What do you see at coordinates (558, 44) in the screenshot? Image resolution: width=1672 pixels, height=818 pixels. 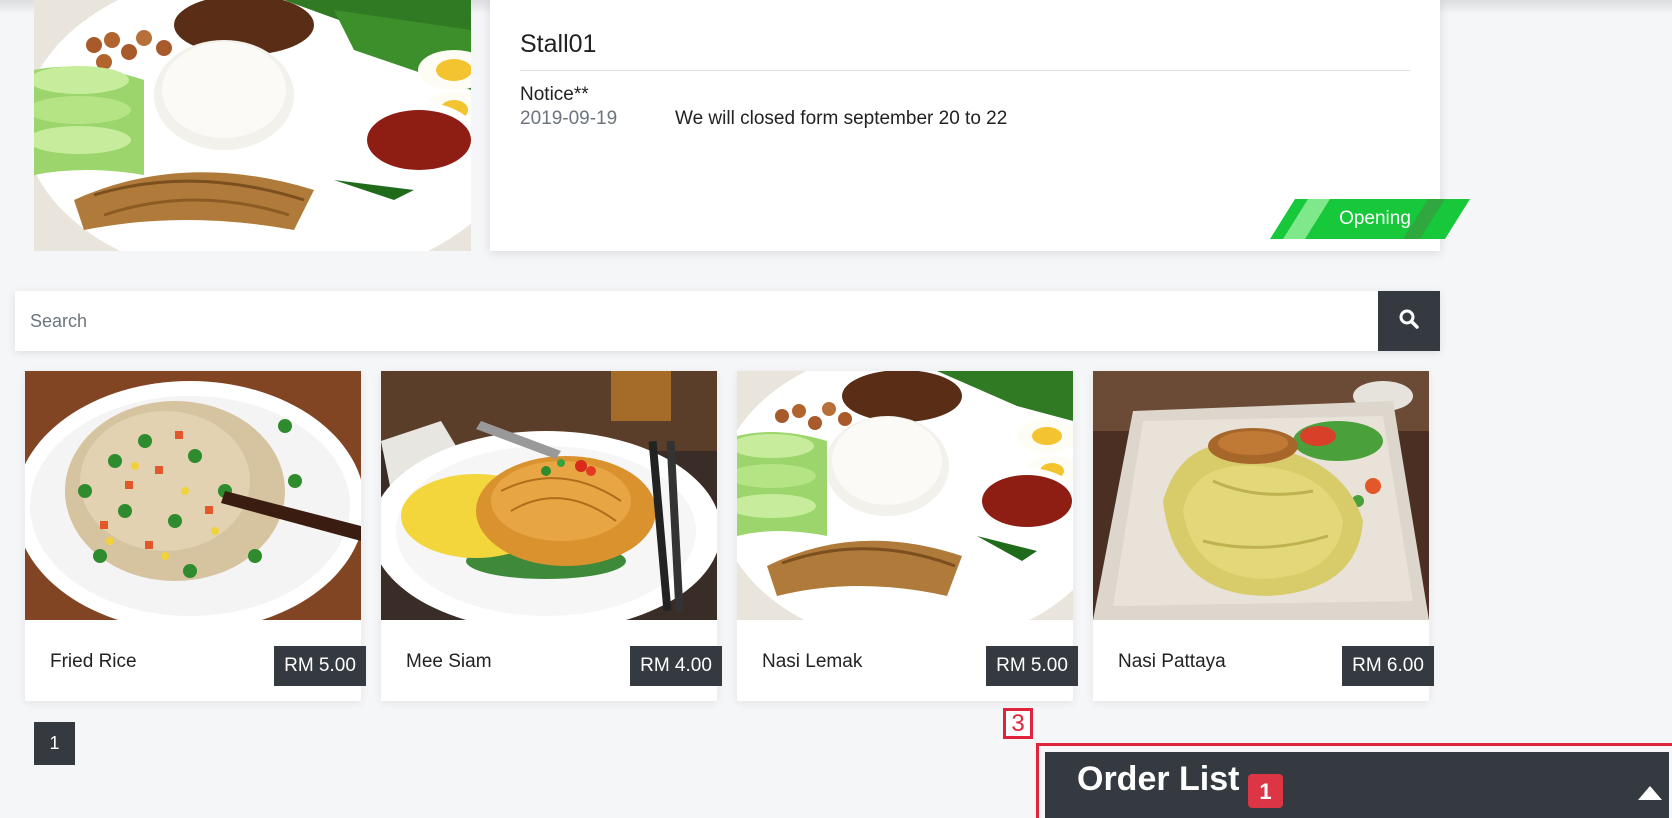 I see `stall-name: Stall01` at bounding box center [558, 44].